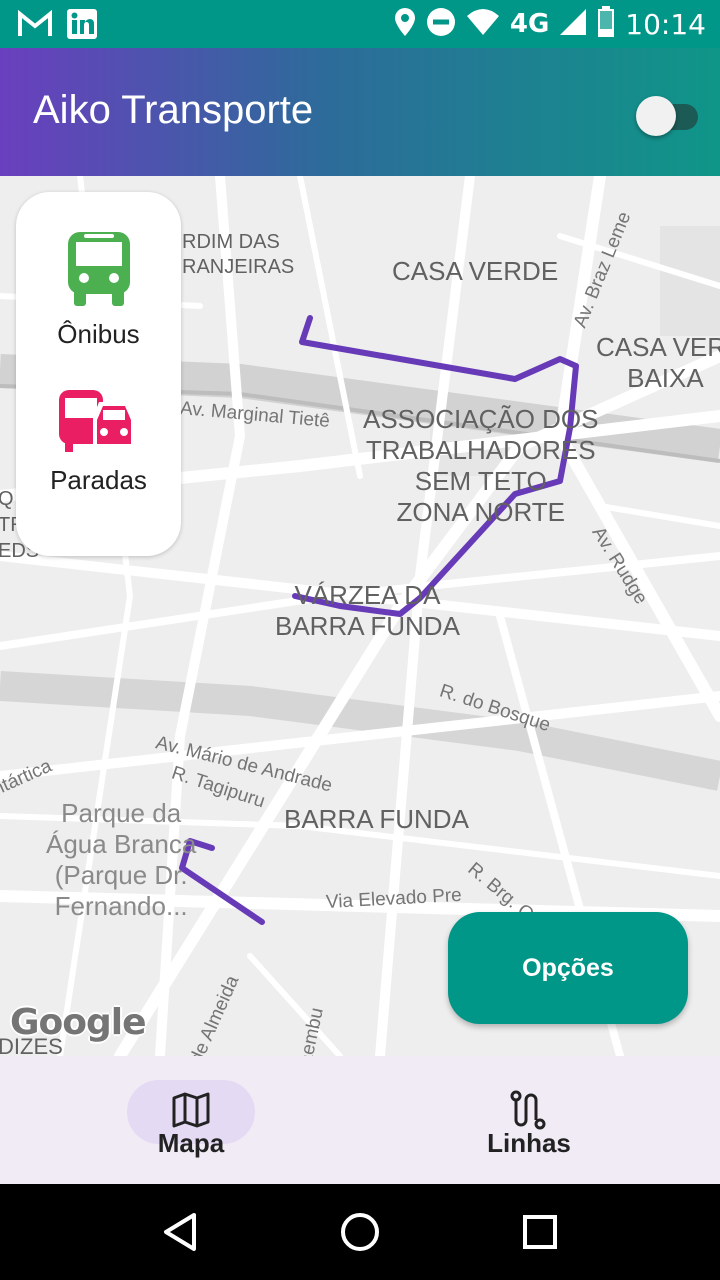 This screenshot has height=1280, width=720. Describe the element at coordinates (367, 610) in the screenshot. I see `map-label-varzea: VÁRZEA DA BARRA FUNDA` at that location.